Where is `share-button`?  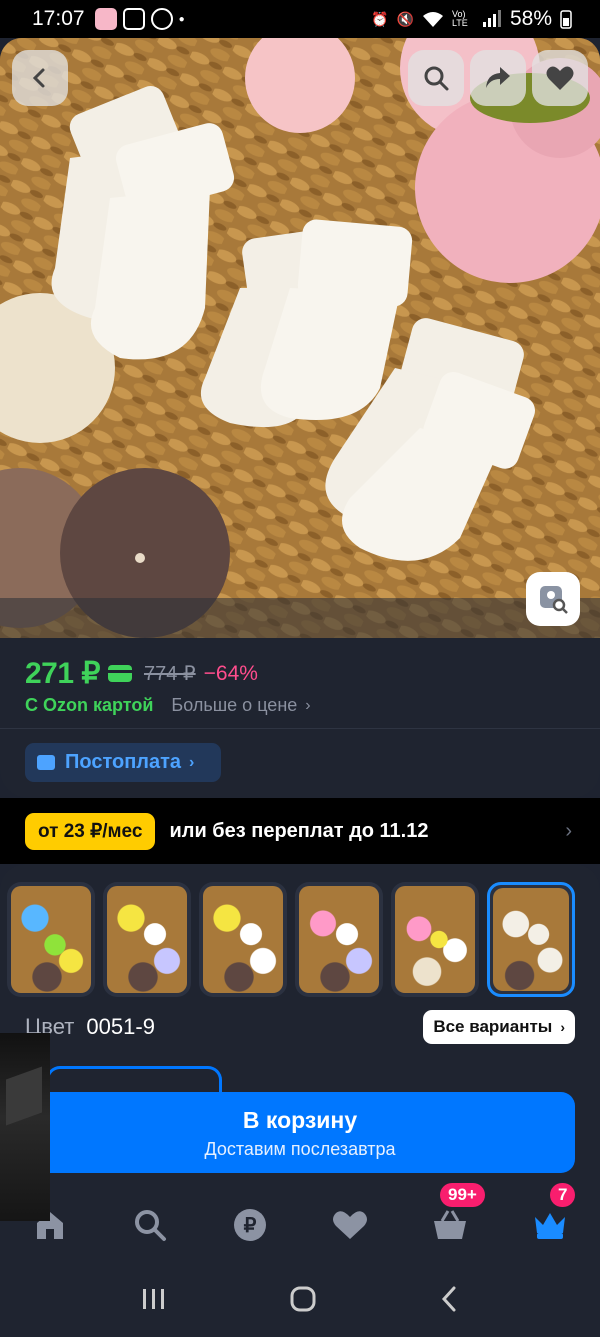
share-button is located at coordinates (498, 78).